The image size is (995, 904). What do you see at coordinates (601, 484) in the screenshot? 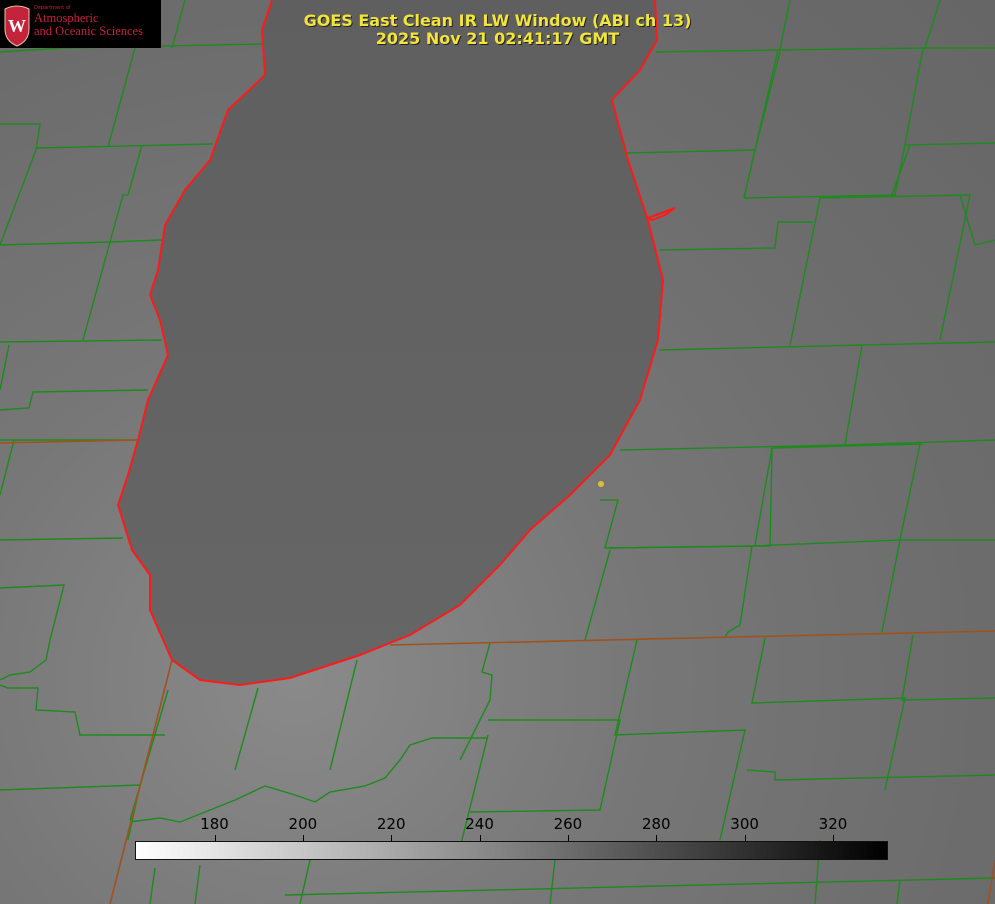
I see `location-dot` at bounding box center [601, 484].